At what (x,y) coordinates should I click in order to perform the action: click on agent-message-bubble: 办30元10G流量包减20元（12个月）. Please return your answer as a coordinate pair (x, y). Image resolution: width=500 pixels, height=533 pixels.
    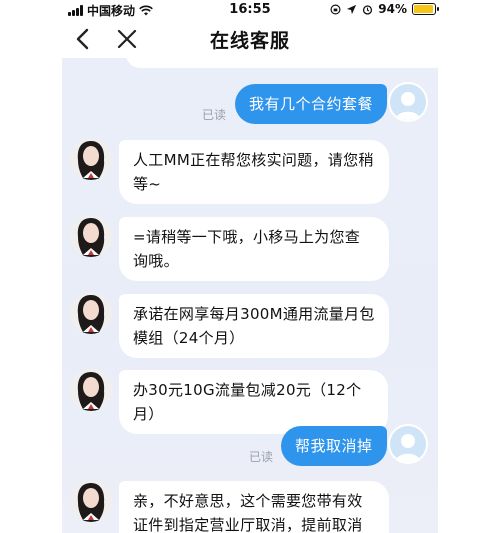
    Looking at the image, I should click on (253, 402).